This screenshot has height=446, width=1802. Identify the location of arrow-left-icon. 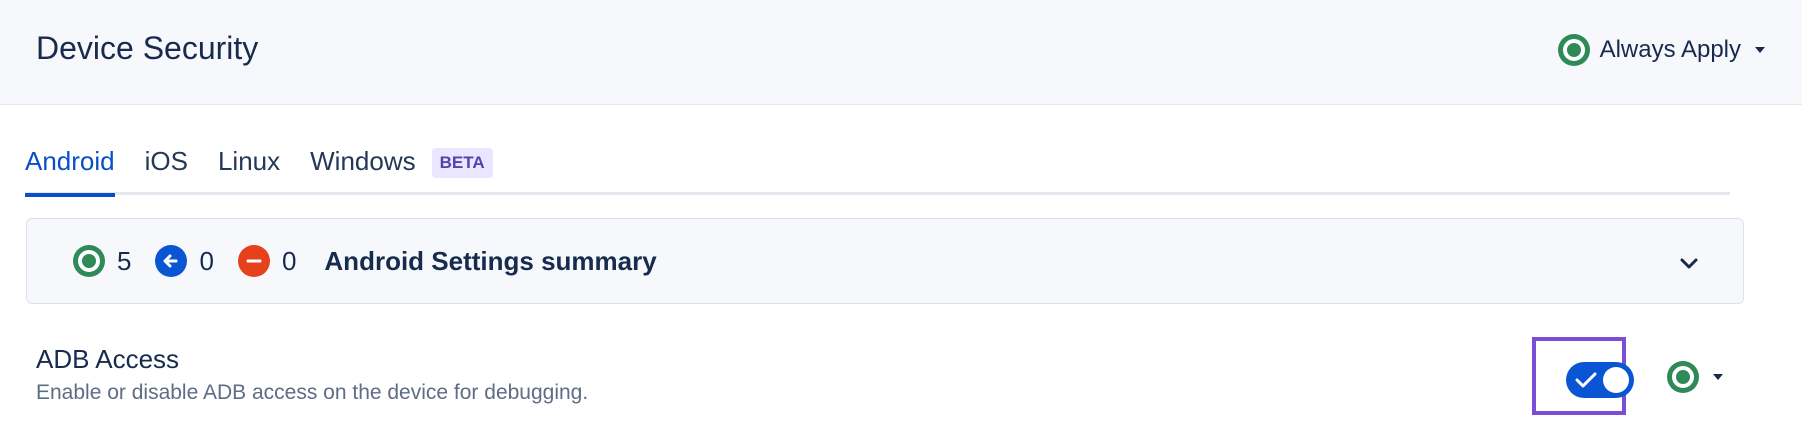
(171, 261).